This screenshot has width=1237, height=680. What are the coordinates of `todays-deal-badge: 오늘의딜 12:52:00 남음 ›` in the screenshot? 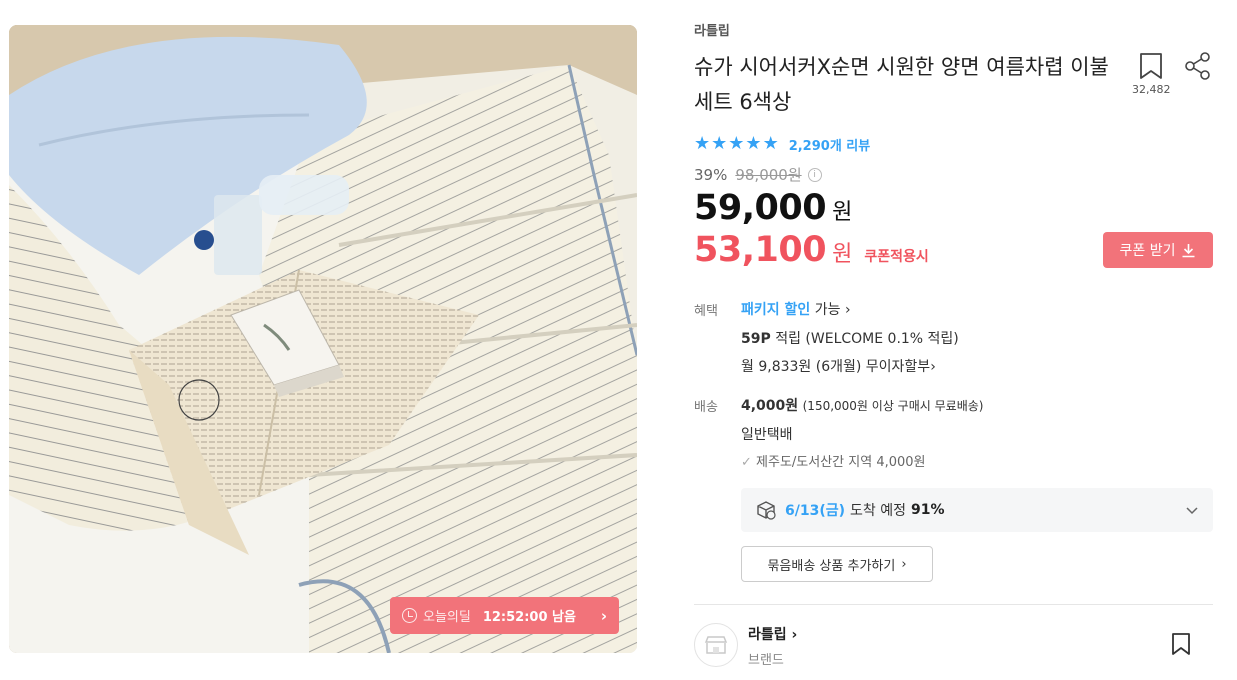 It's located at (504, 615).